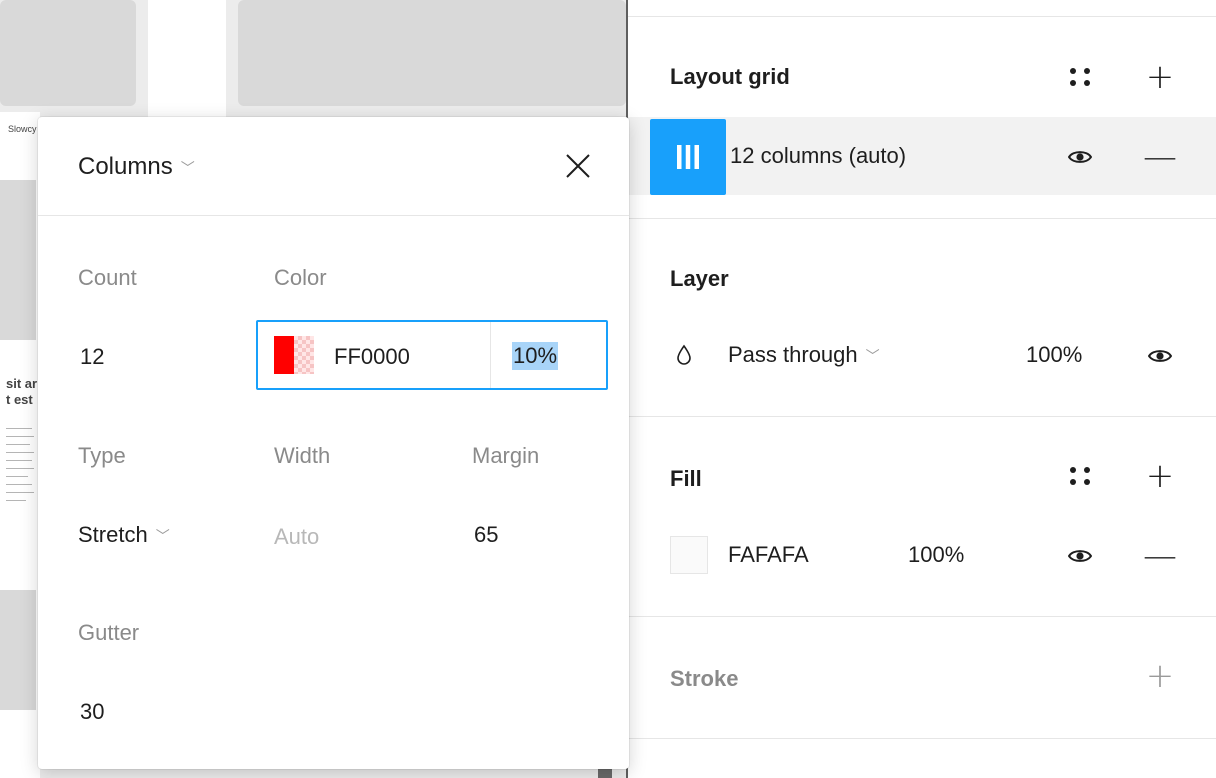  What do you see at coordinates (1054, 355) in the screenshot?
I see `layer-opacity-input: 100%` at bounding box center [1054, 355].